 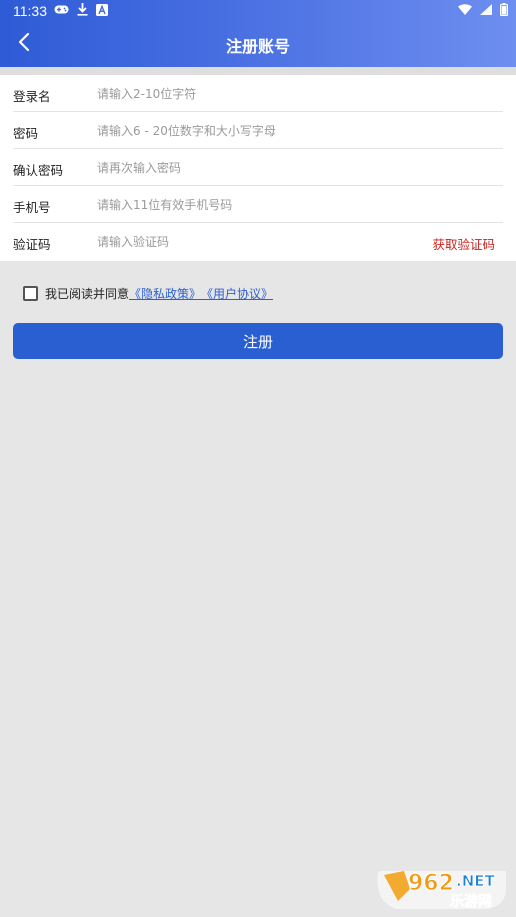 I want to click on form-row-confirm-password: 确认密码, so click(x=258, y=167).